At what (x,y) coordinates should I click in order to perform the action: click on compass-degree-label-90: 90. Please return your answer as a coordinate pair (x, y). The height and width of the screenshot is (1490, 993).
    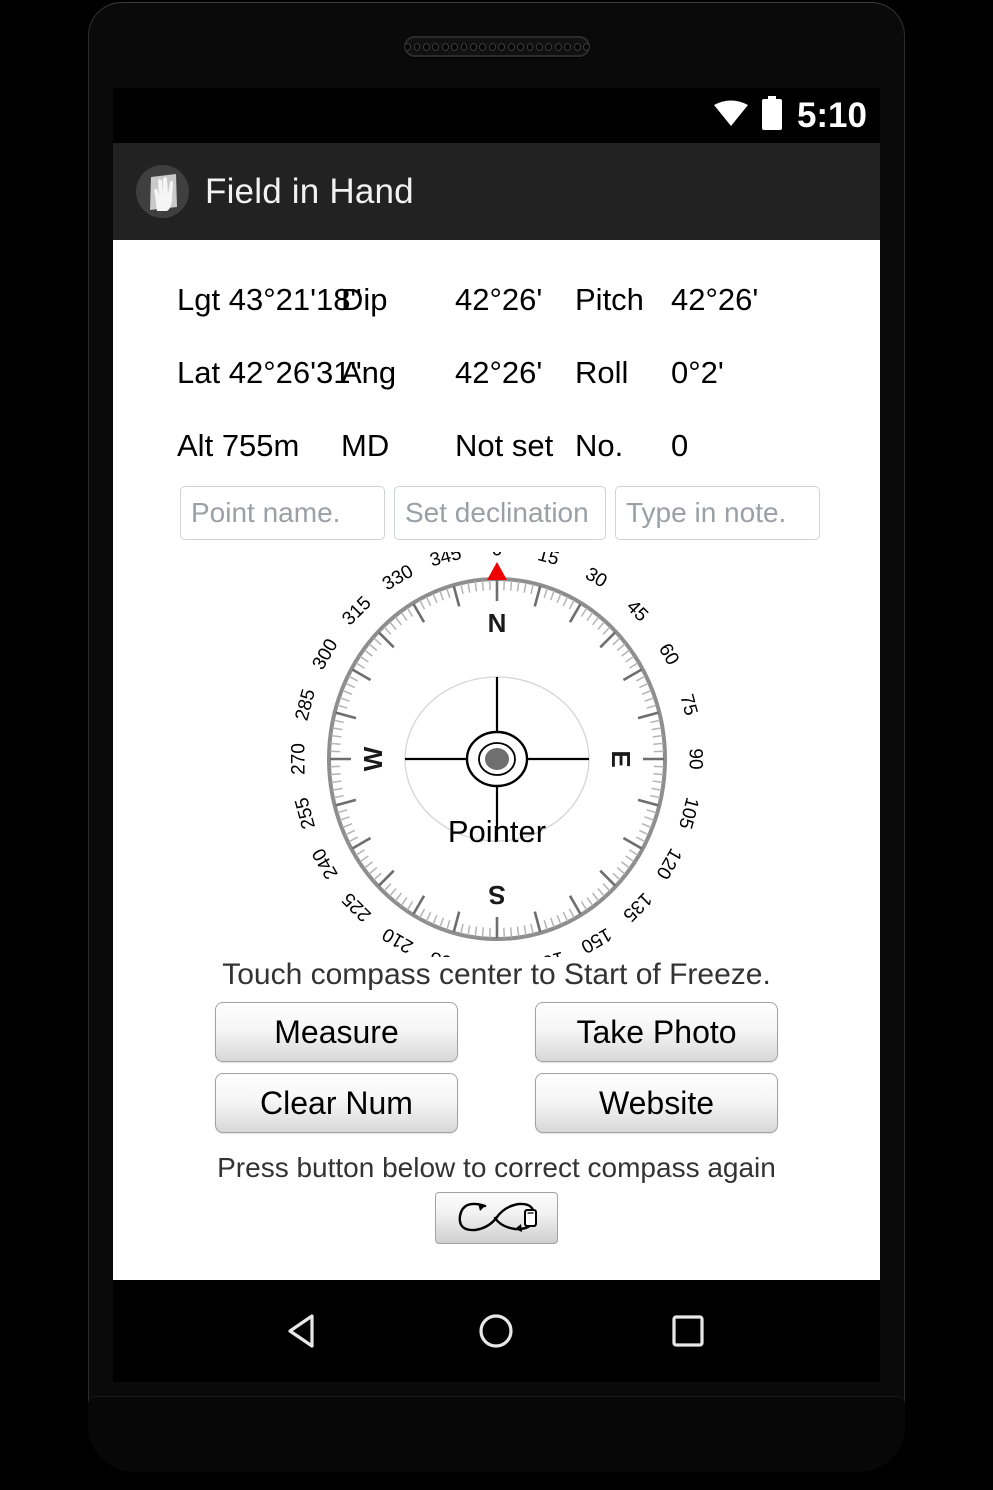
    Looking at the image, I should click on (694, 758).